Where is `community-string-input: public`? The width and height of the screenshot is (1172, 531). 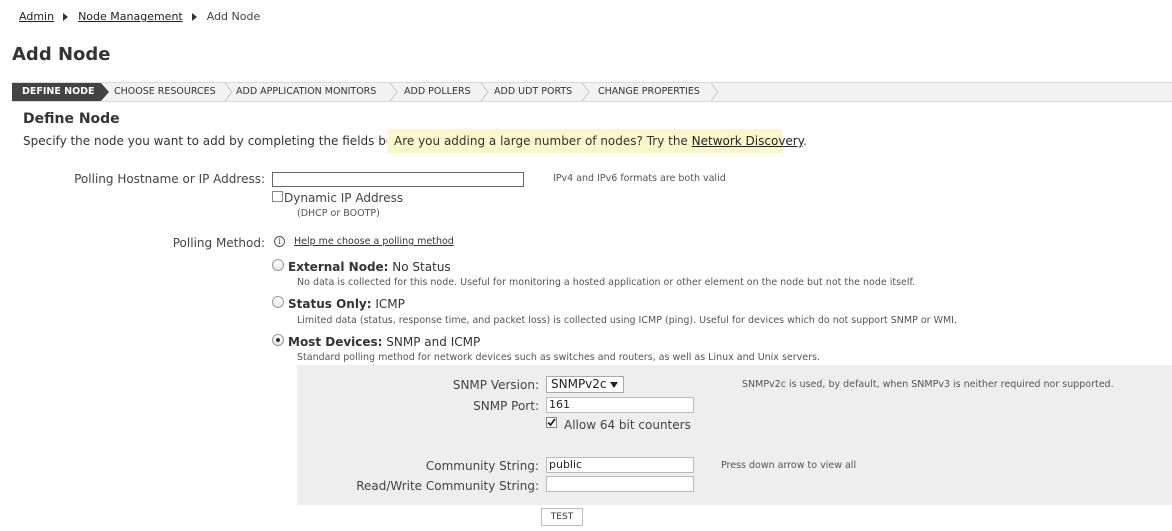 community-string-input: public is located at coordinates (620, 465).